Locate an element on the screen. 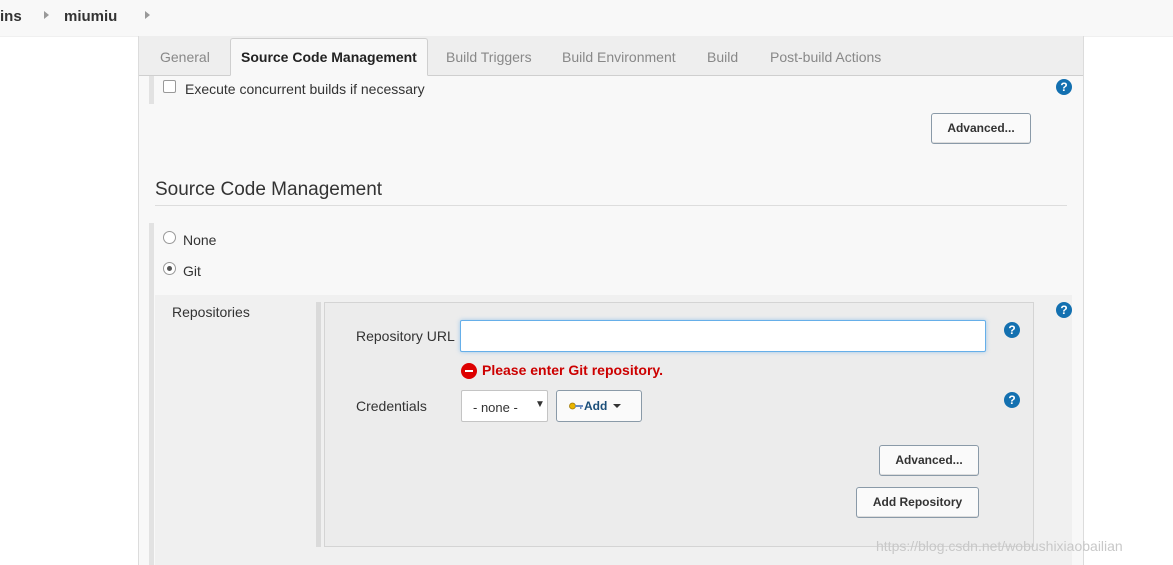 The width and height of the screenshot is (1173, 565). tab-general: General is located at coordinates (185, 57).